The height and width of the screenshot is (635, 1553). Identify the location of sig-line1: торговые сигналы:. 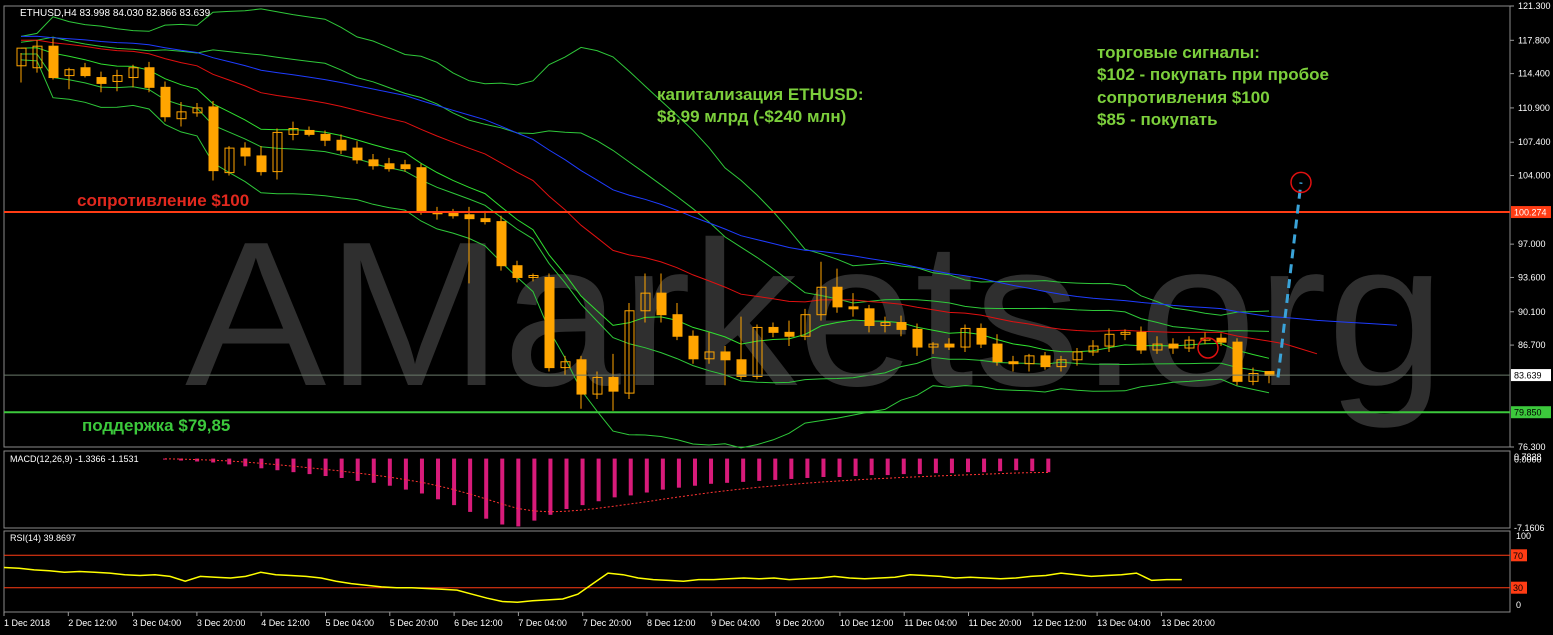
(1178, 52).